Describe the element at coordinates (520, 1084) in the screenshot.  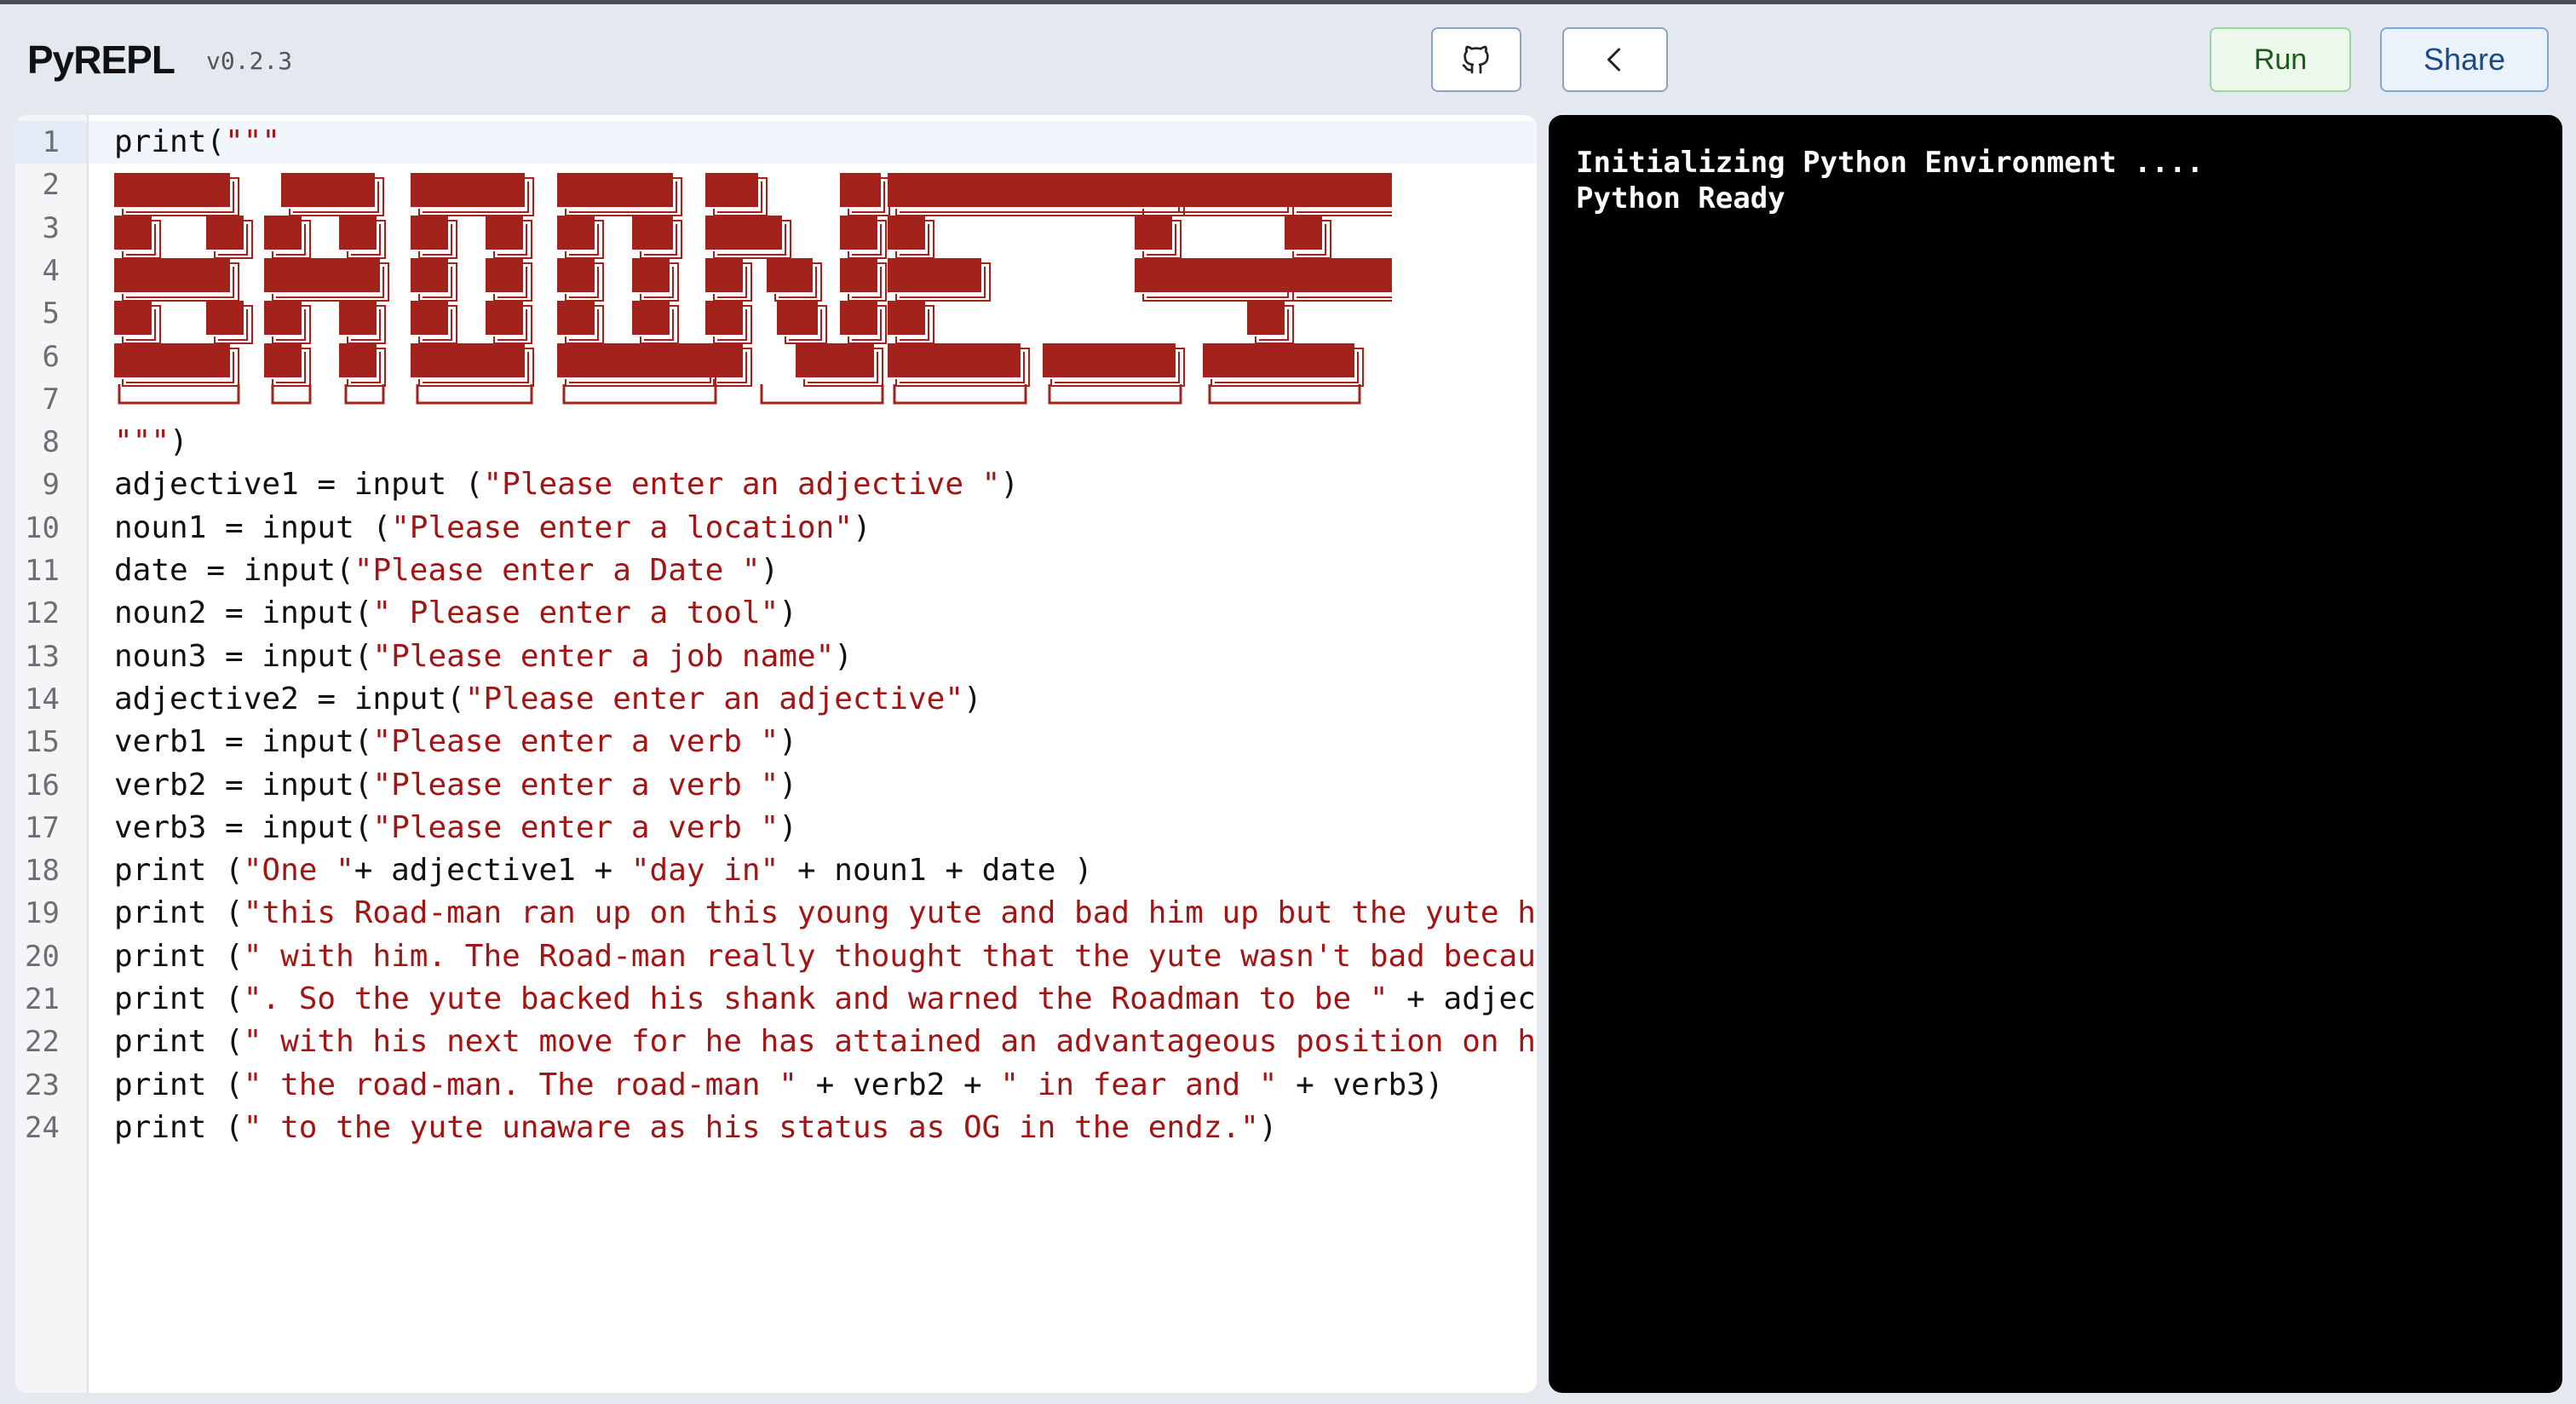
I see `string-literal: " the road-man. The road-man "` at that location.